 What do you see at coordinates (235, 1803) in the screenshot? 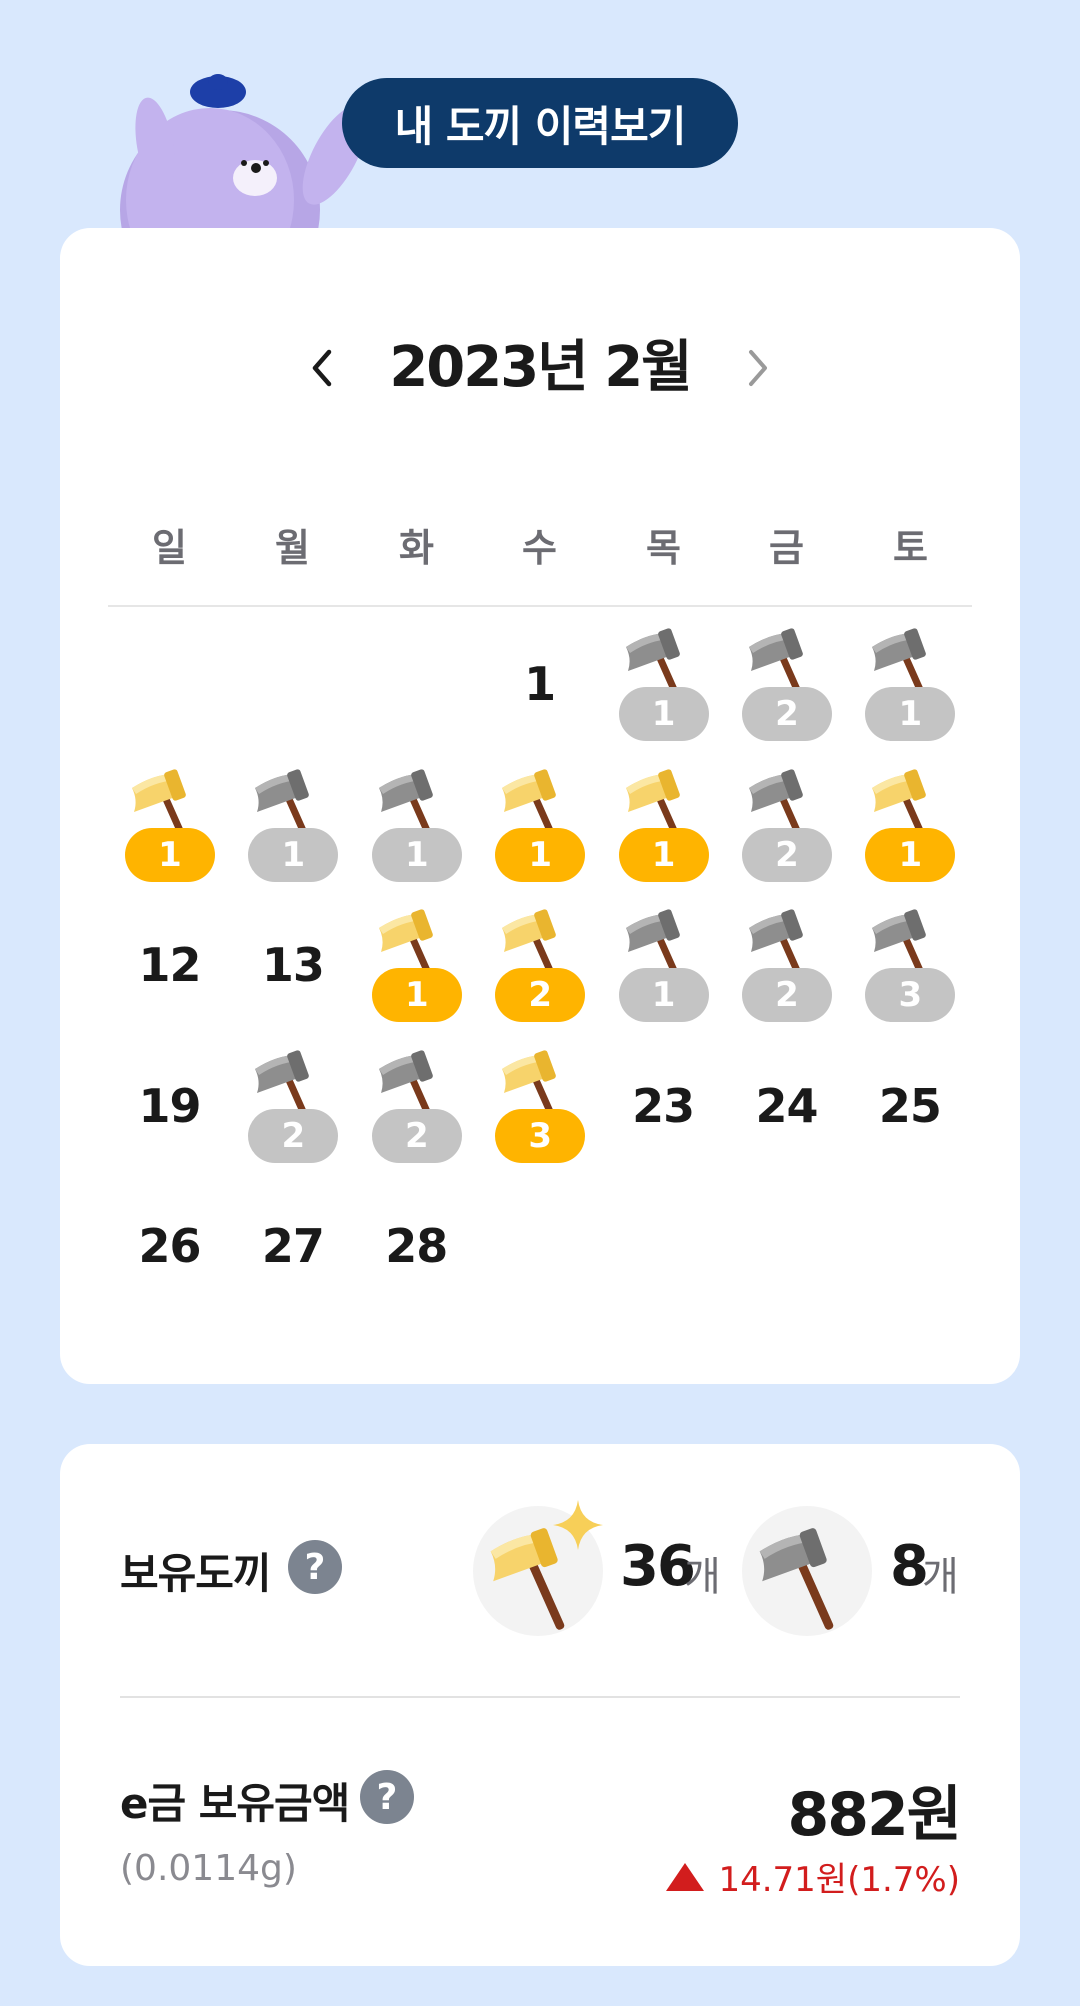
I see `egold-amount-label: e금 보유금액` at bounding box center [235, 1803].